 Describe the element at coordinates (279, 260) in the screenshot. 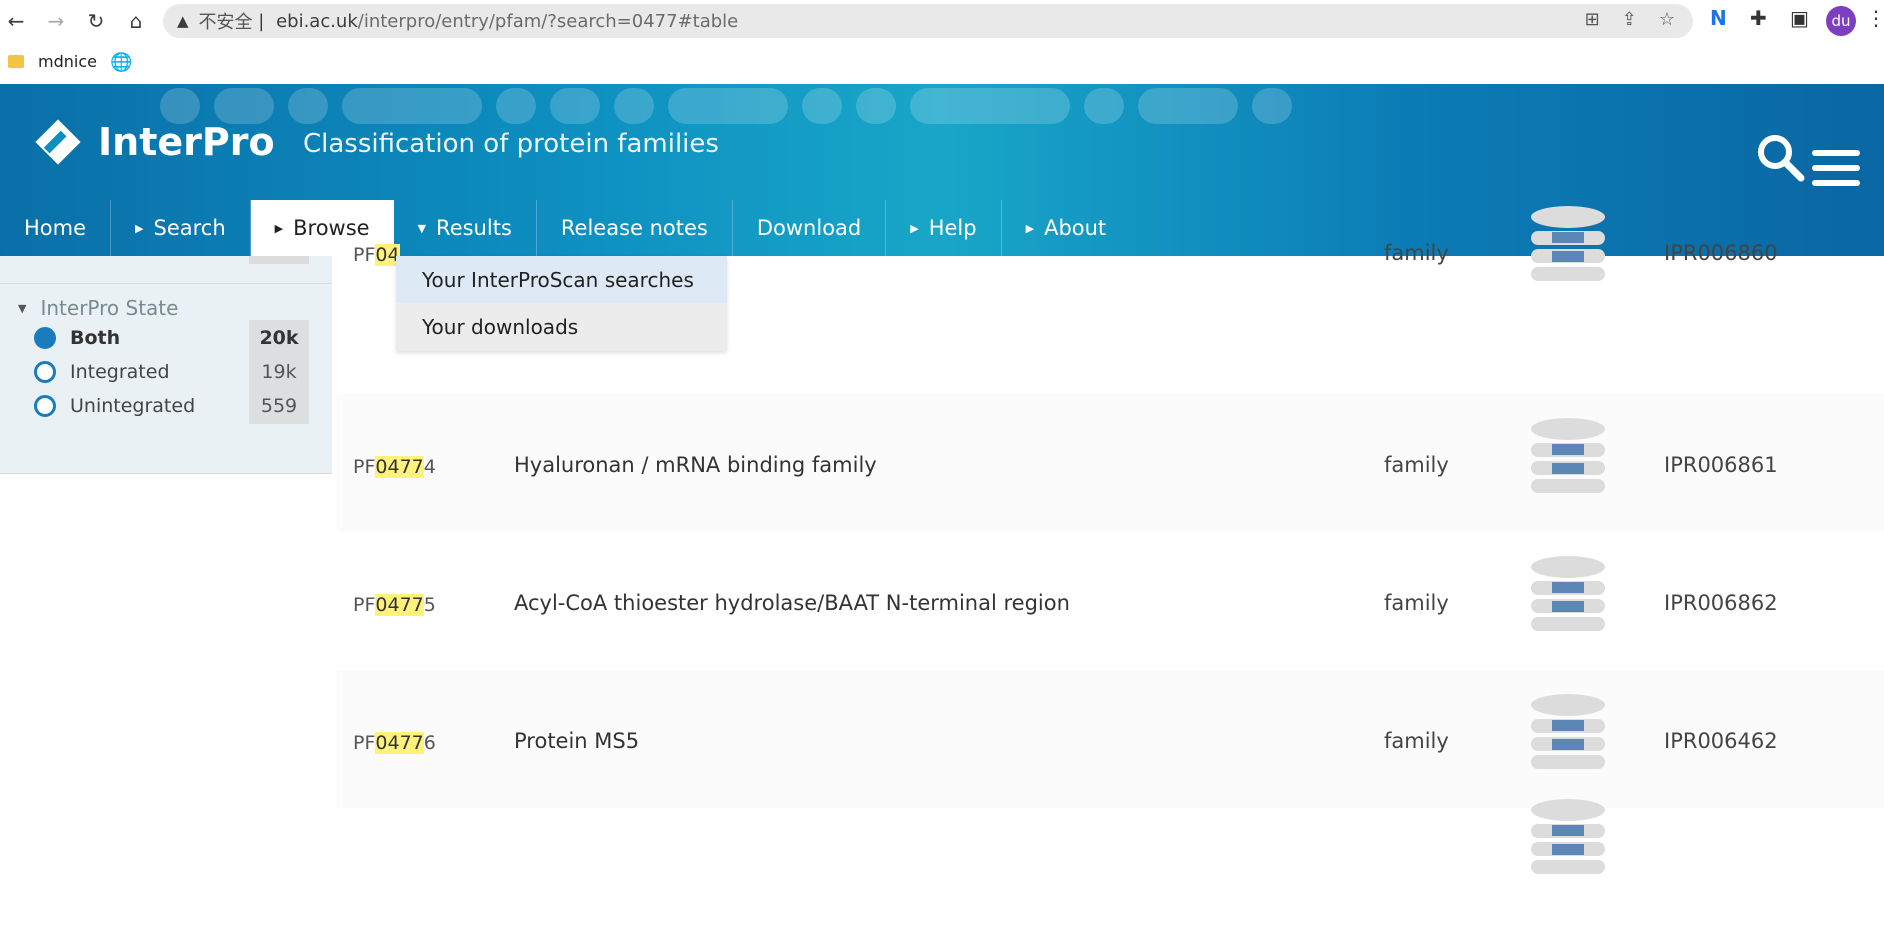

I see `count-badge-partial` at that location.